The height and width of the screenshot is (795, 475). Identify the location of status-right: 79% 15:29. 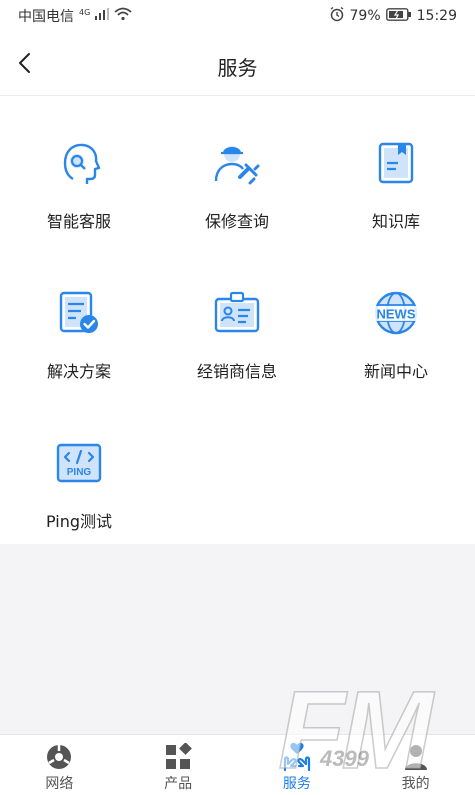
(393, 16).